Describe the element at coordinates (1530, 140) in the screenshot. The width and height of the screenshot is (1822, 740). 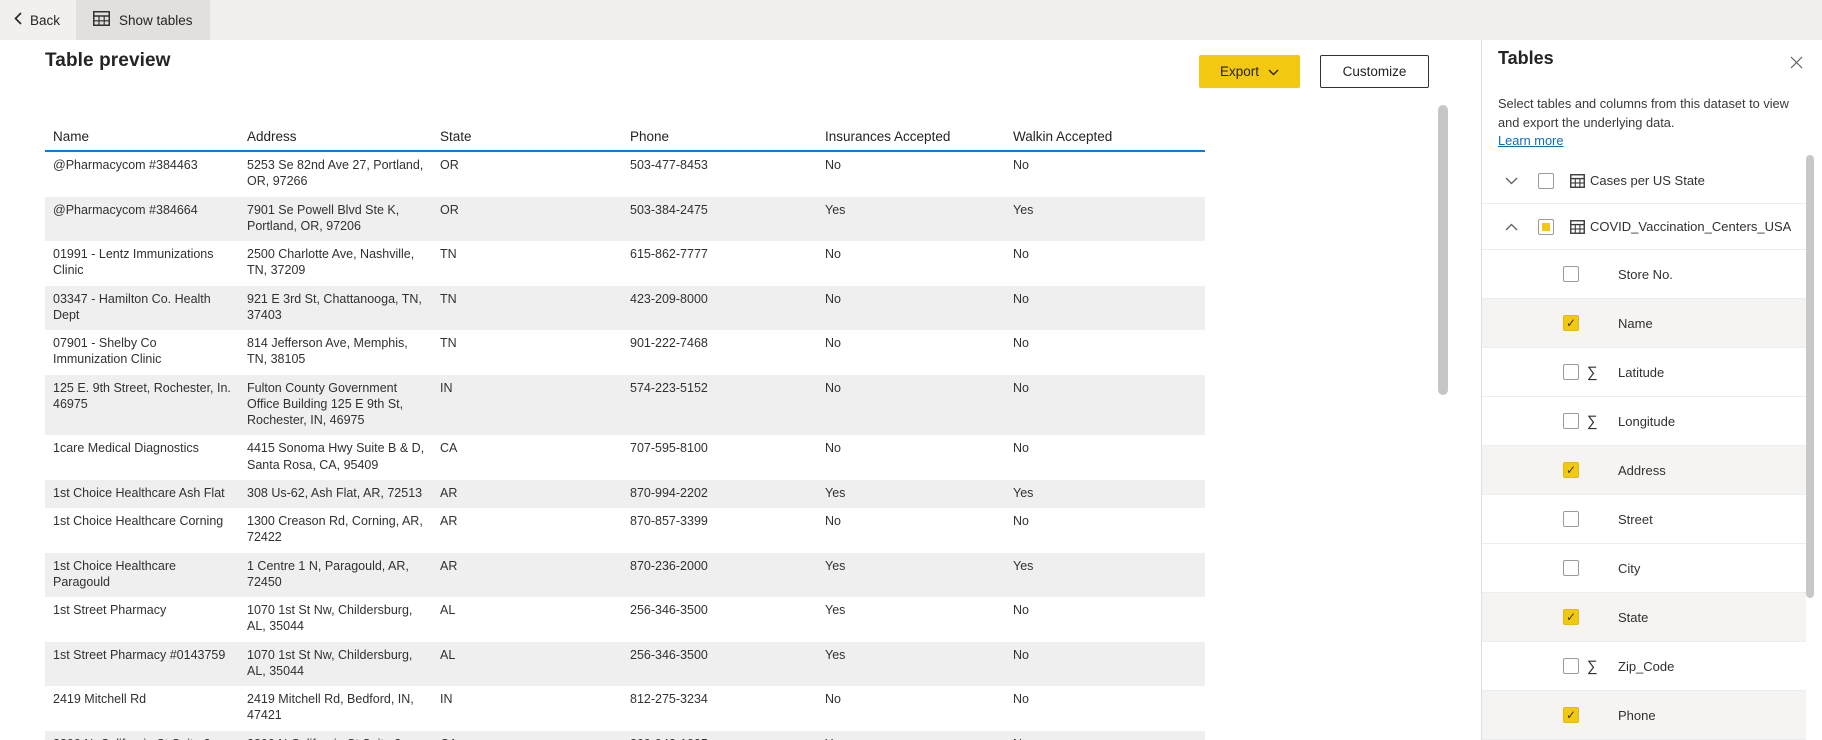
I see `learn-more-link: Learn more` at that location.